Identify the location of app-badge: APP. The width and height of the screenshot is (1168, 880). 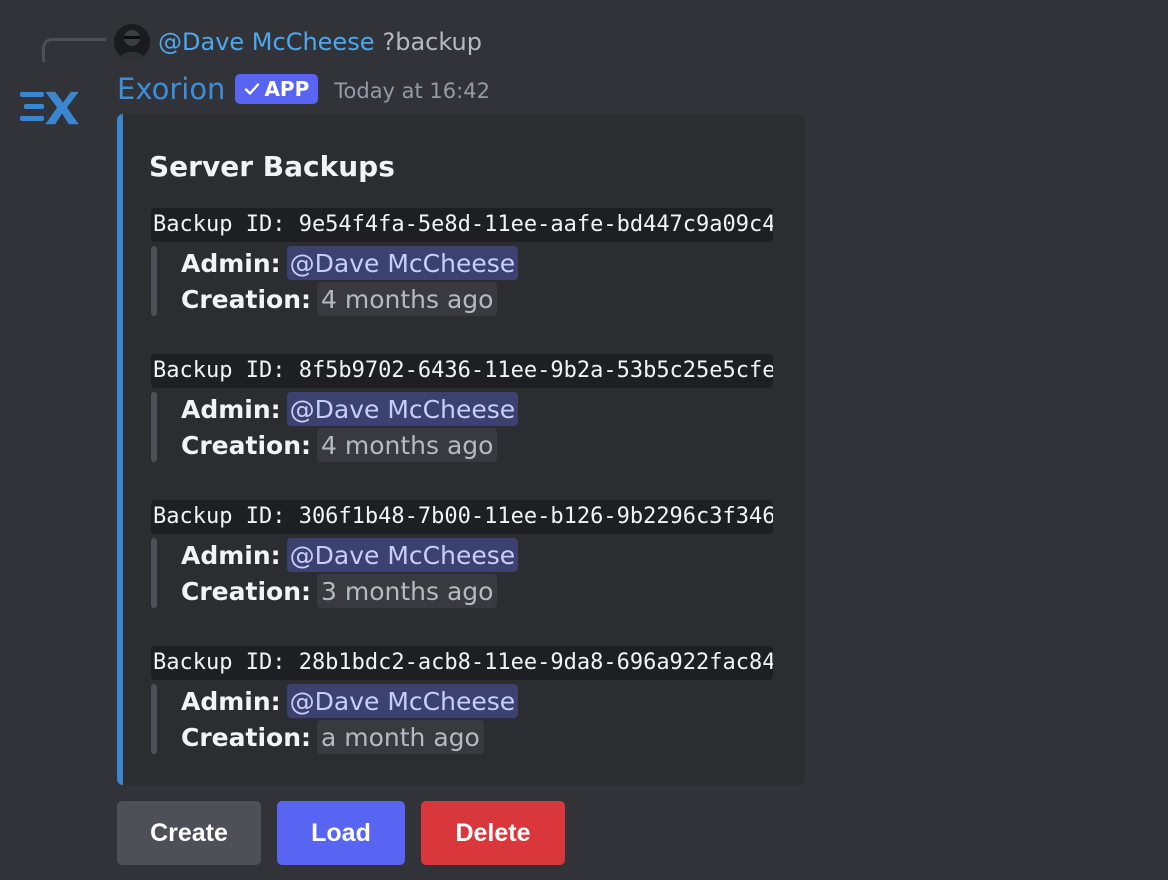
(277, 89).